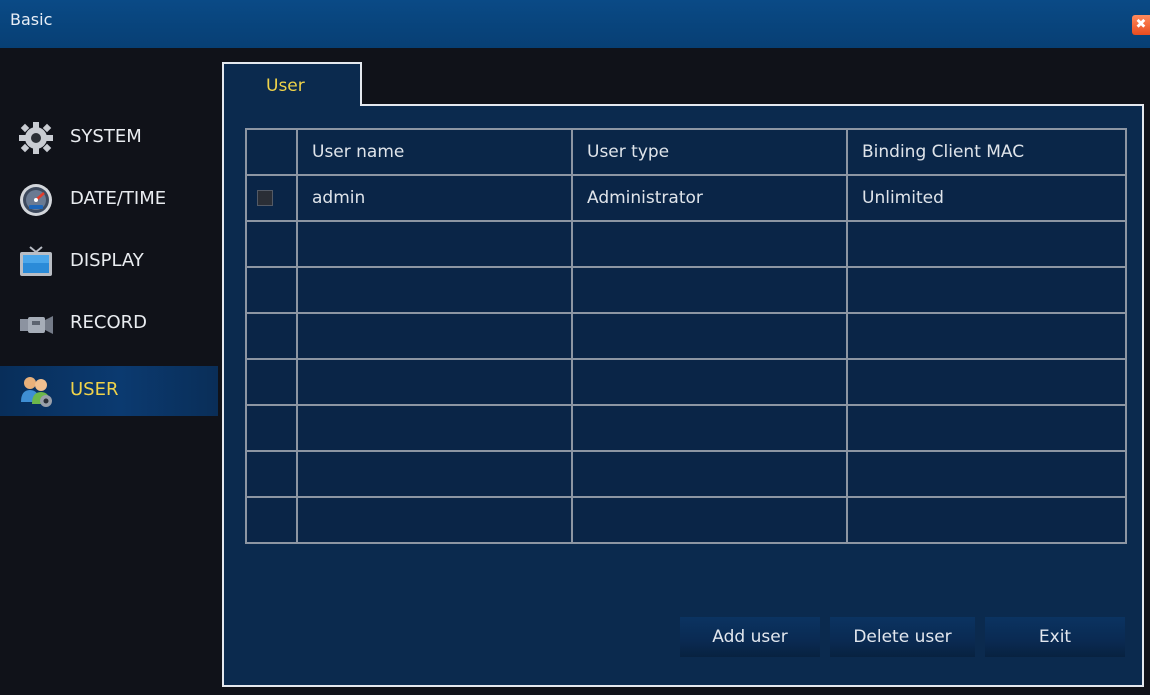 The width and height of the screenshot is (1150, 695). I want to click on row-checkbox, so click(265, 198).